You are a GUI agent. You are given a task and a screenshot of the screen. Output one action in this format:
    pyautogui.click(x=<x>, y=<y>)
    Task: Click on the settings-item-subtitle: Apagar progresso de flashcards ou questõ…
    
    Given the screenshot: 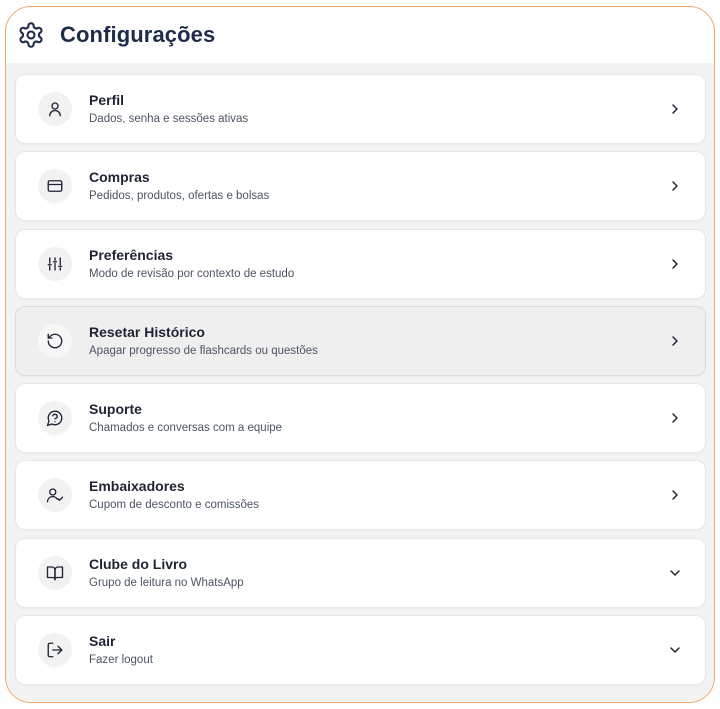 What is the action you would take?
    pyautogui.click(x=203, y=350)
    